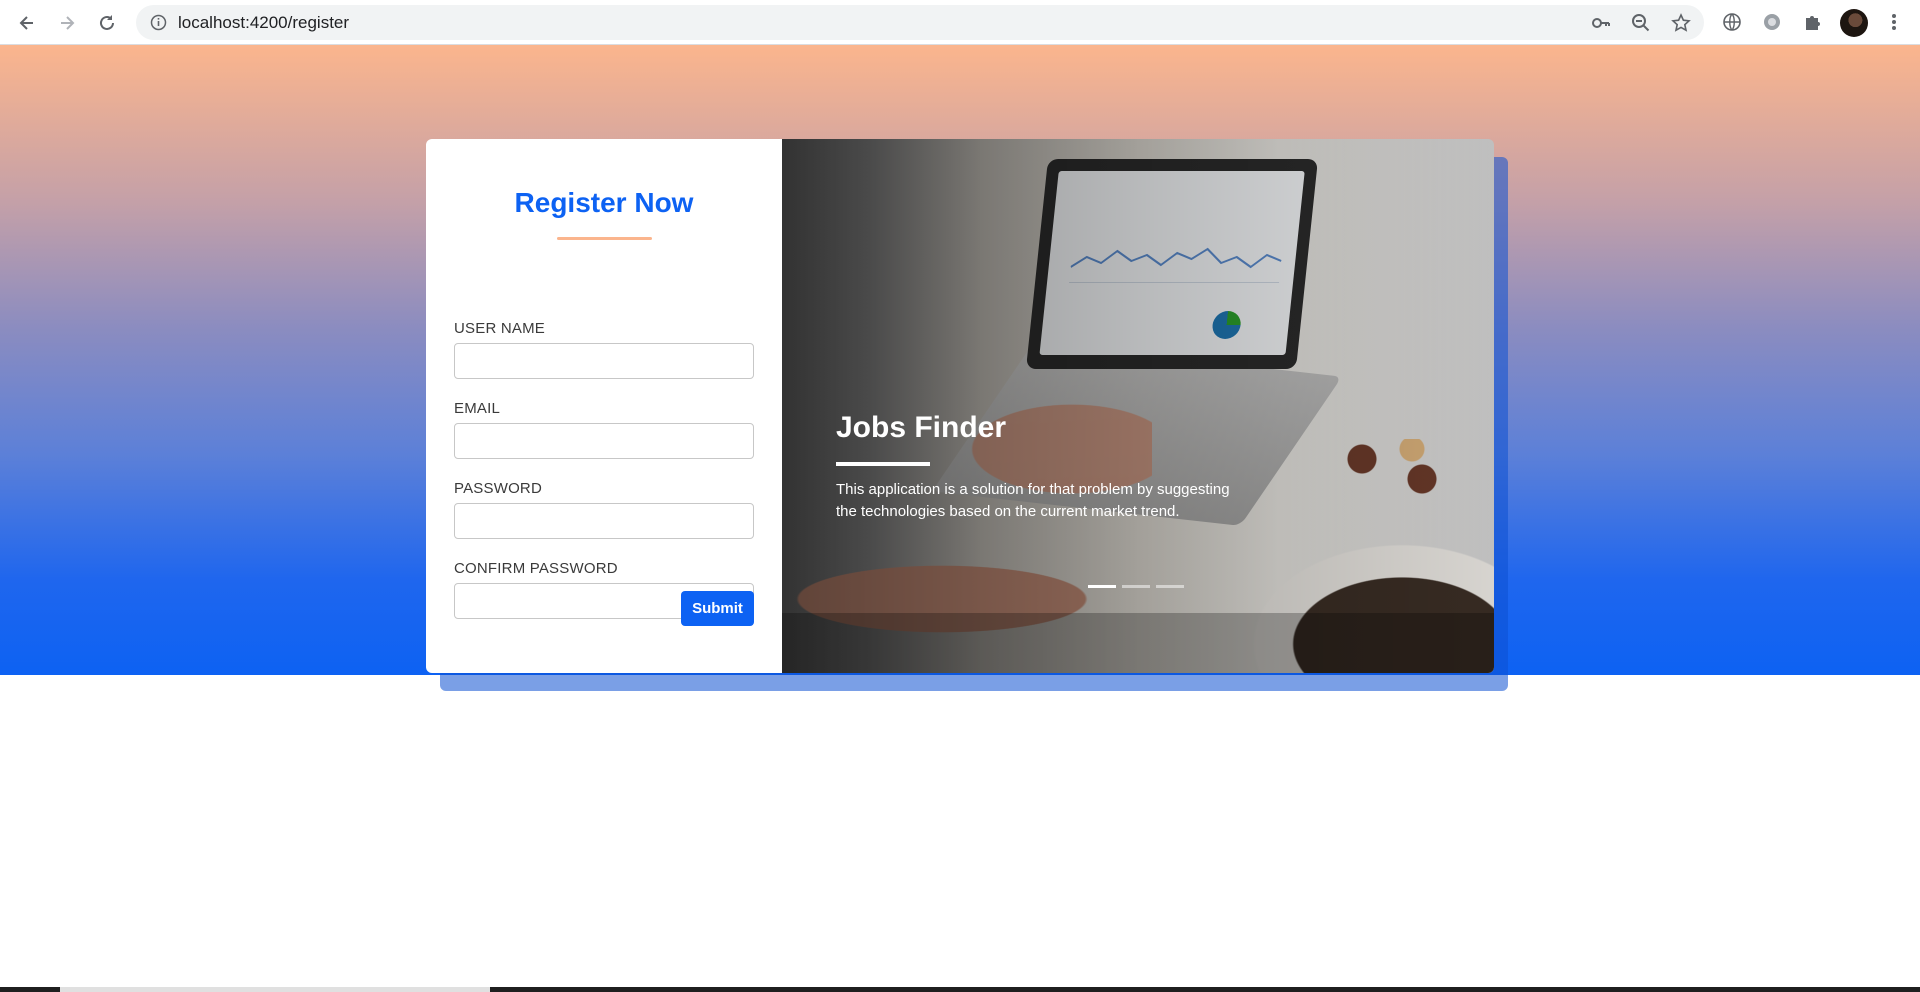 The image size is (1920, 992). I want to click on email-field, so click(604, 441).